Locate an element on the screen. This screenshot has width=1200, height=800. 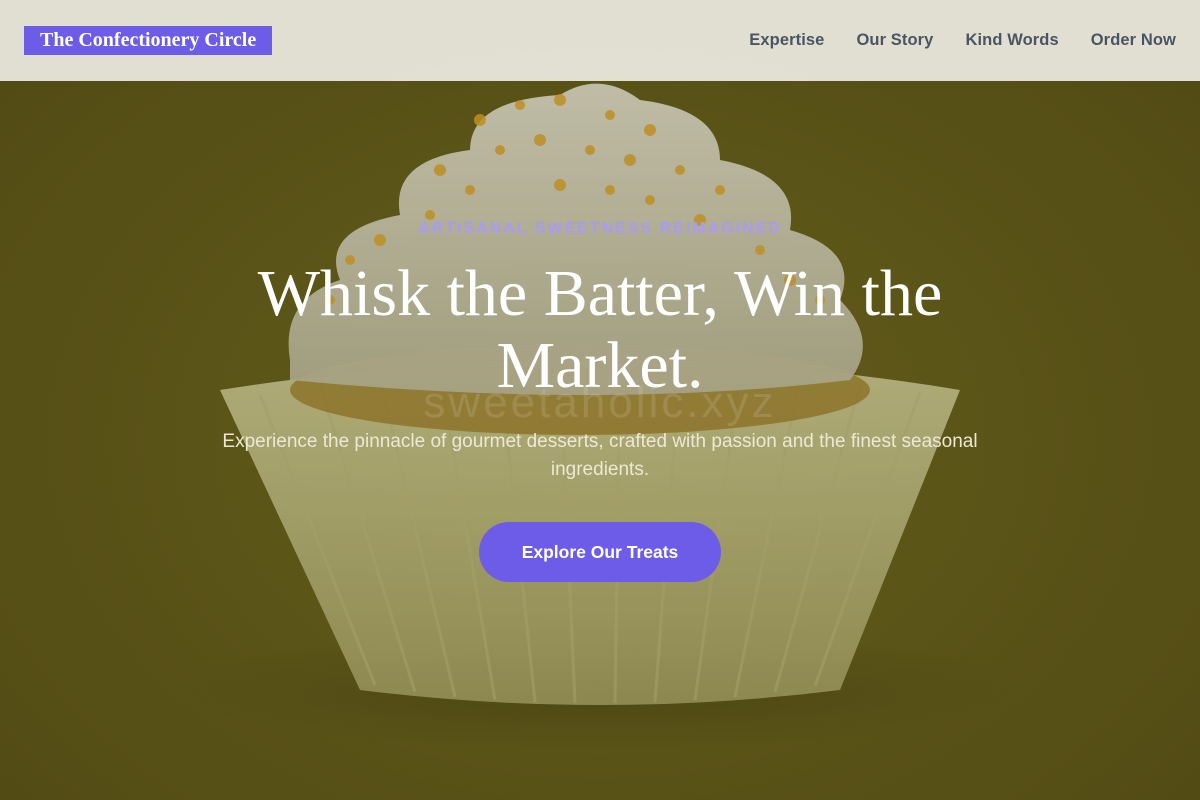
nav-link-kind-words: Kind Words is located at coordinates (1011, 40).